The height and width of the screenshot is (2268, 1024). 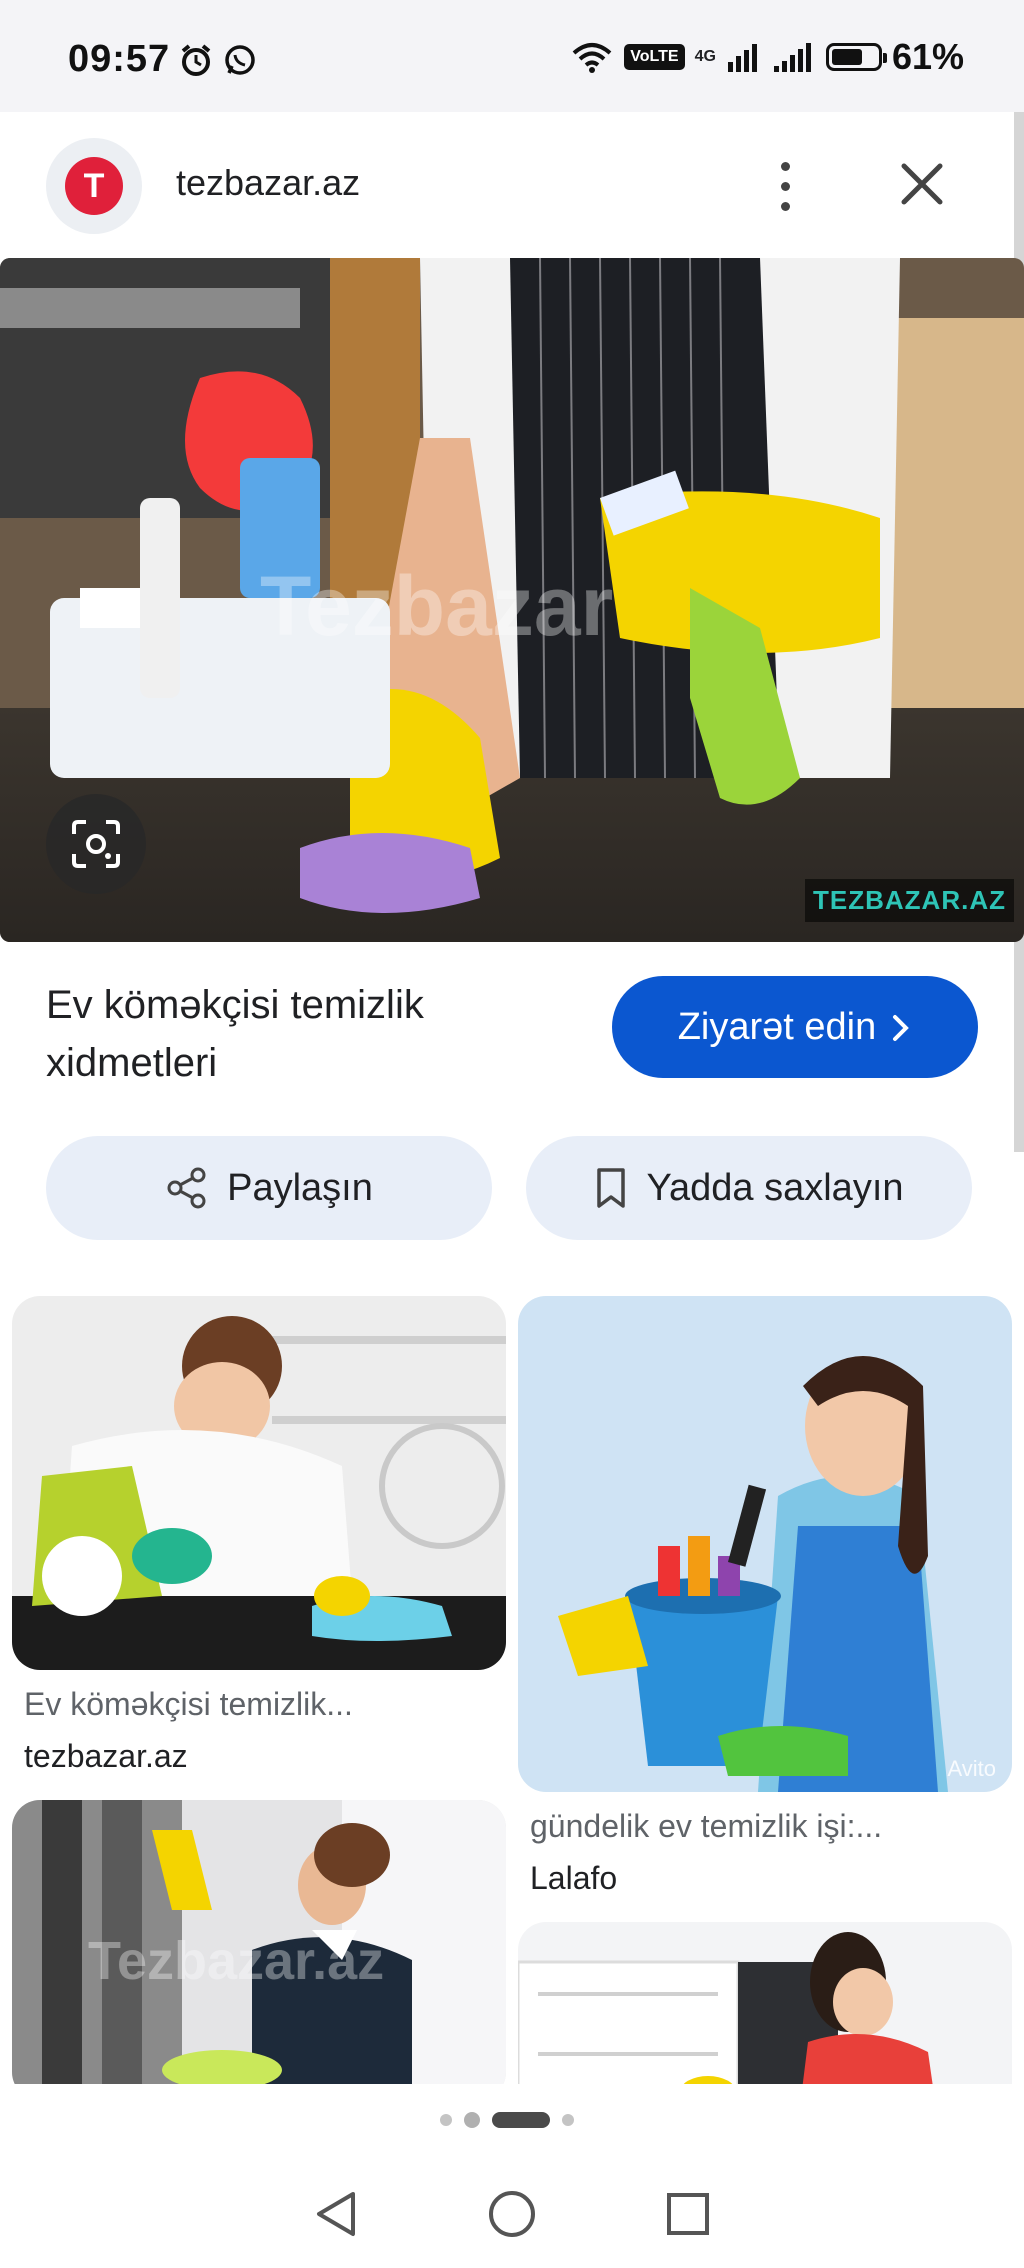 I want to click on related-watermark-2: Avito, so click(x=971, y=1768).